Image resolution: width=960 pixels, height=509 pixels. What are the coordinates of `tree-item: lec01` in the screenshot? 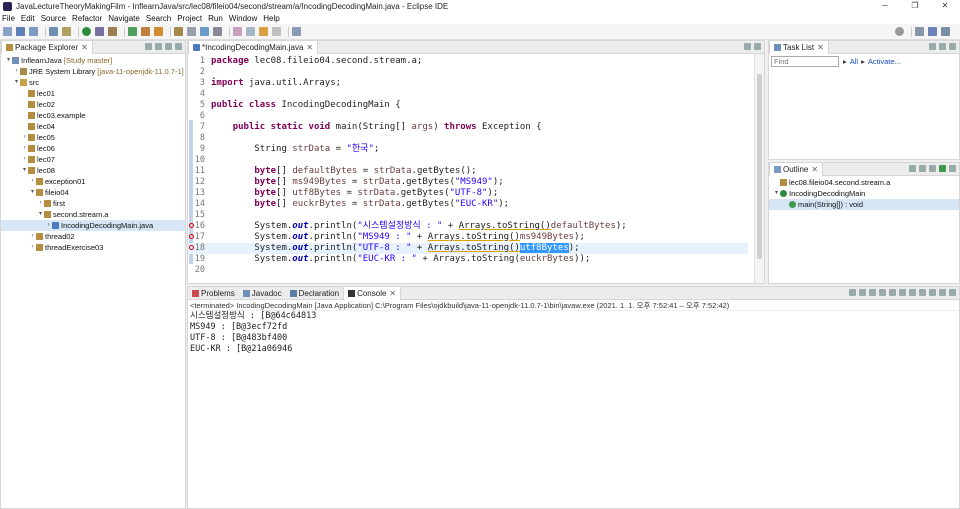 It's located at (93, 93).